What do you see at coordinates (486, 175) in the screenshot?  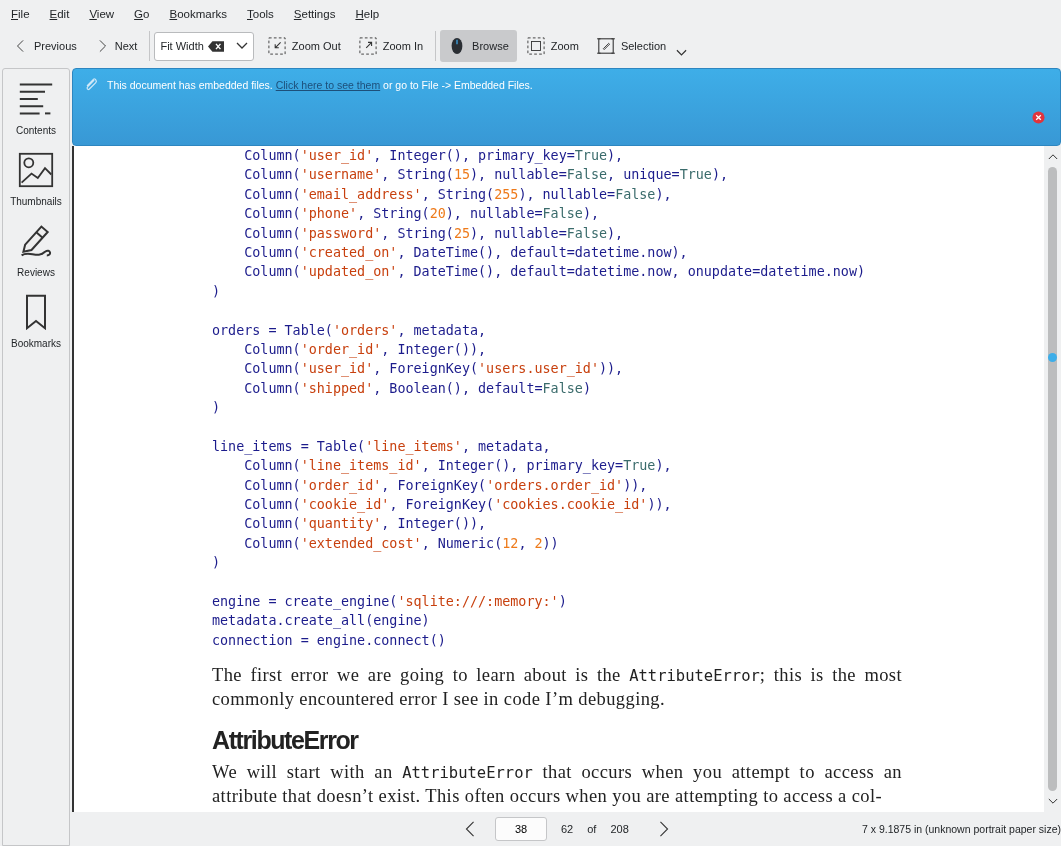 I see `code-line: Column('username', String(15), nullable=False, unique=True),` at bounding box center [486, 175].